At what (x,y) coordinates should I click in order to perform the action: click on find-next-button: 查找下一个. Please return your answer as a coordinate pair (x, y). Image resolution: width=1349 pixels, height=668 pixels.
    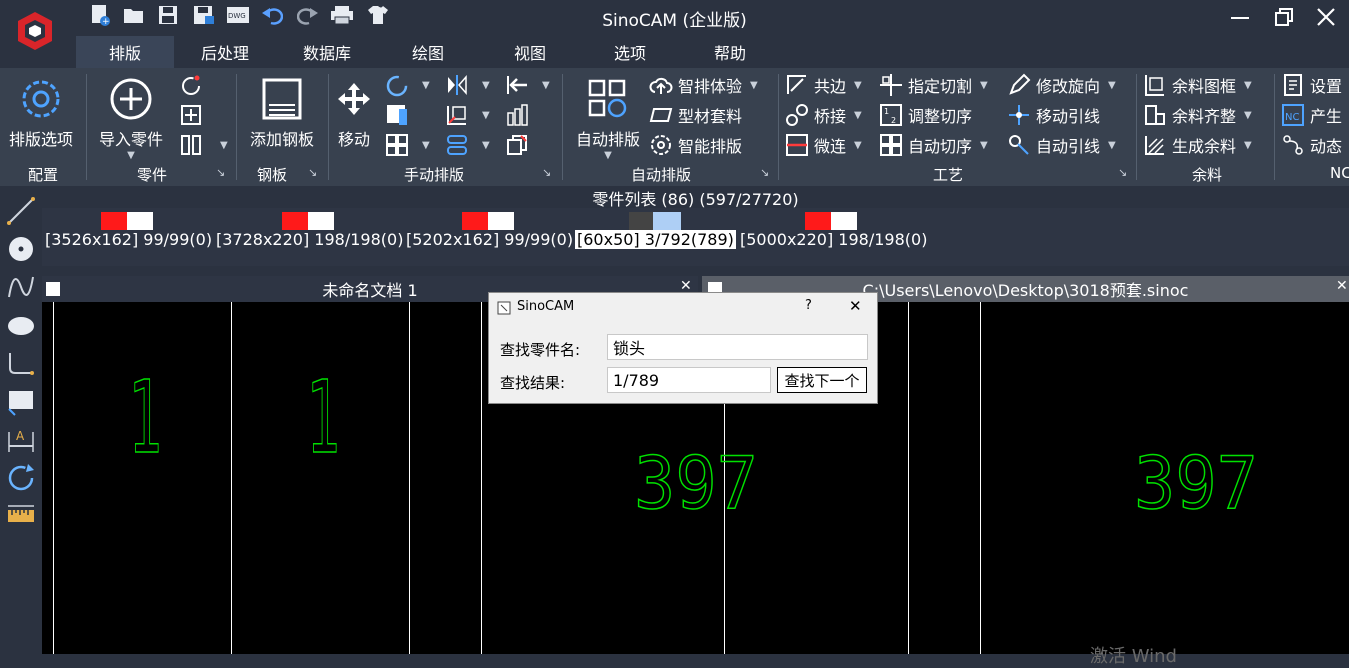
    Looking at the image, I should click on (822, 380).